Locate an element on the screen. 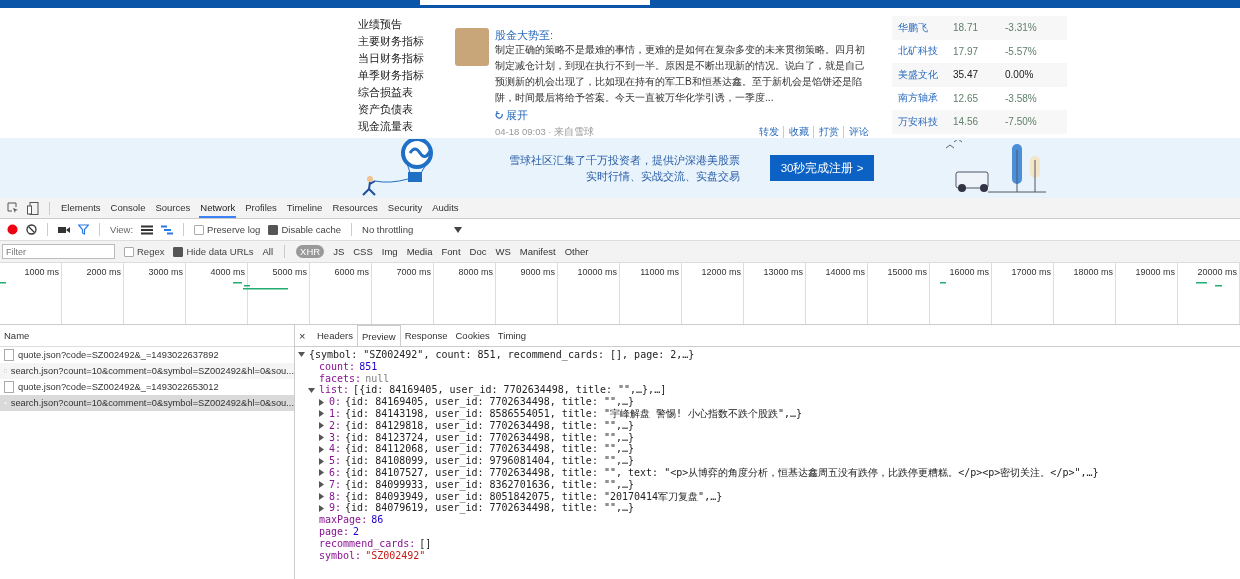 The width and height of the screenshot is (1240, 579). stock-name: 华鹏飞 is located at coordinates (925, 27).